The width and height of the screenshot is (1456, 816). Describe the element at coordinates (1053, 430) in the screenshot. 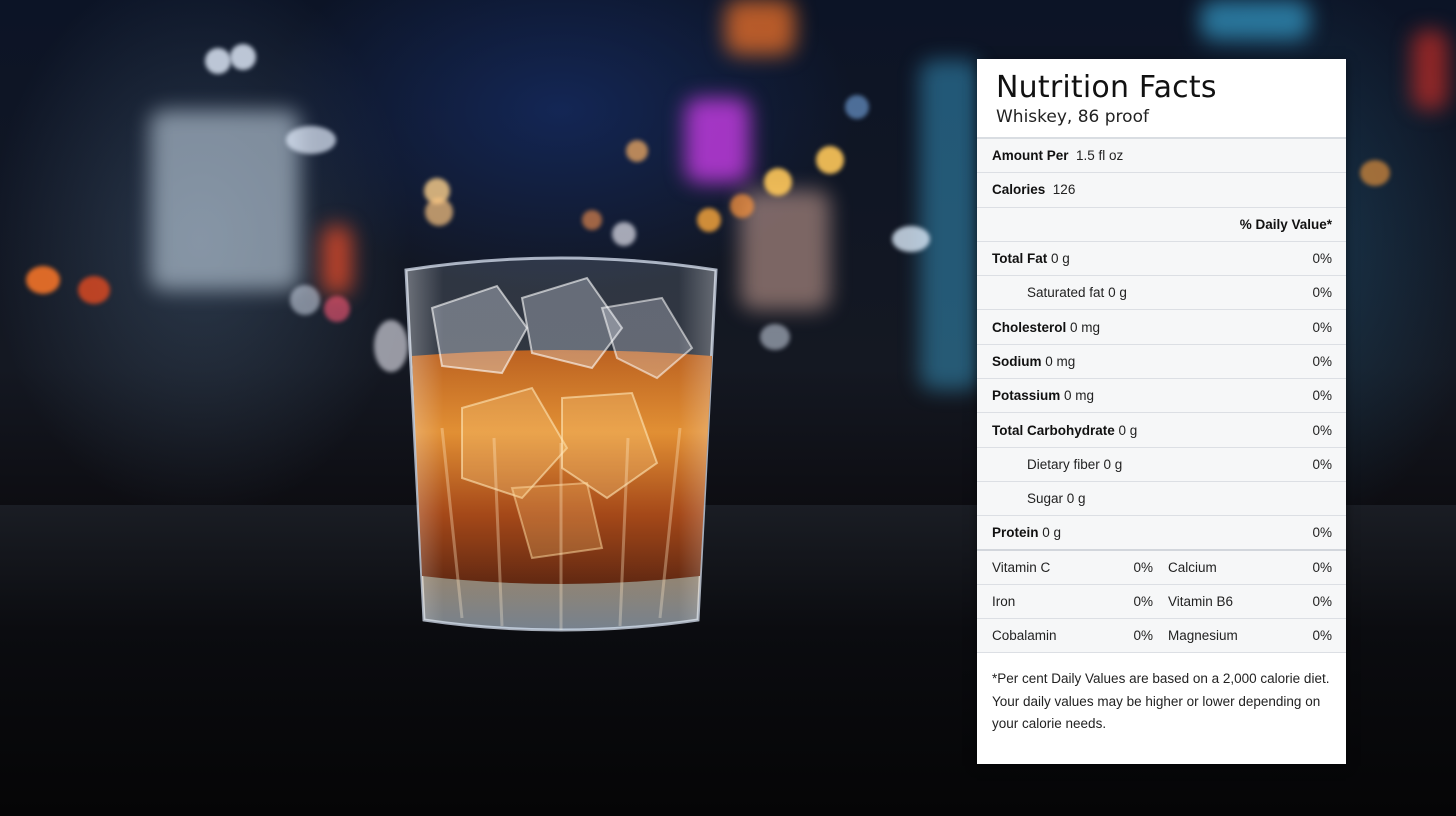

I see `nutrient-label: Total Carbohydrate` at that location.